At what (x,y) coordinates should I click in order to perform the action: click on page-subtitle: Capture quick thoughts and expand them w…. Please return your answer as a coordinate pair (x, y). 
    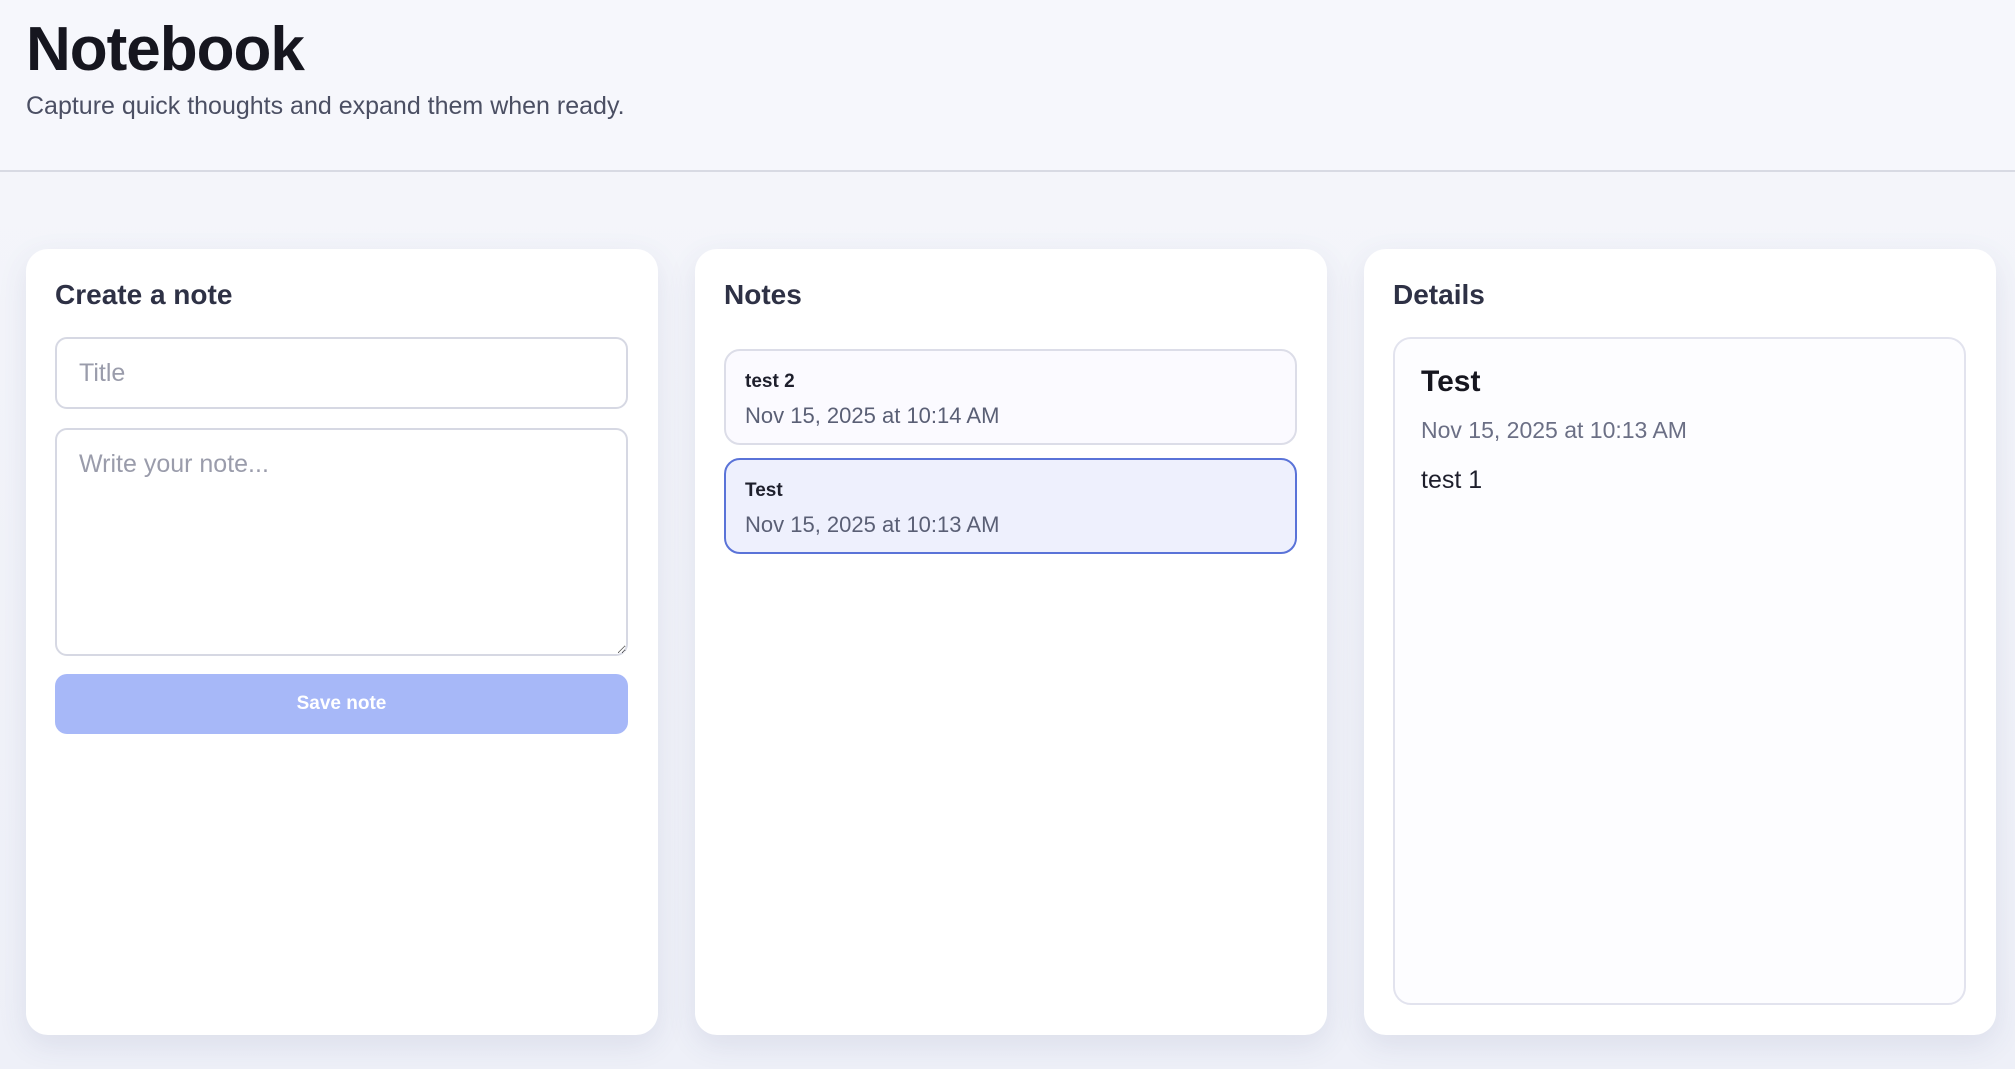
    Looking at the image, I should click on (325, 106).